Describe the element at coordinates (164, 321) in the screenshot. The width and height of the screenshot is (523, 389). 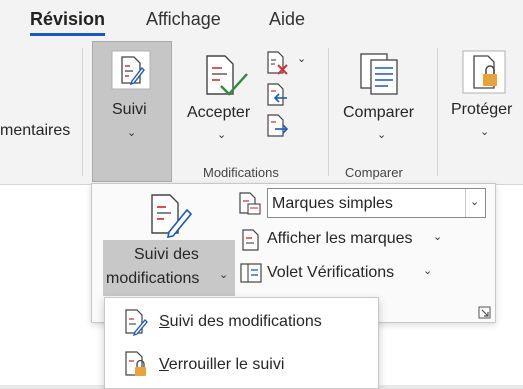
I see `access-key: S` at that location.